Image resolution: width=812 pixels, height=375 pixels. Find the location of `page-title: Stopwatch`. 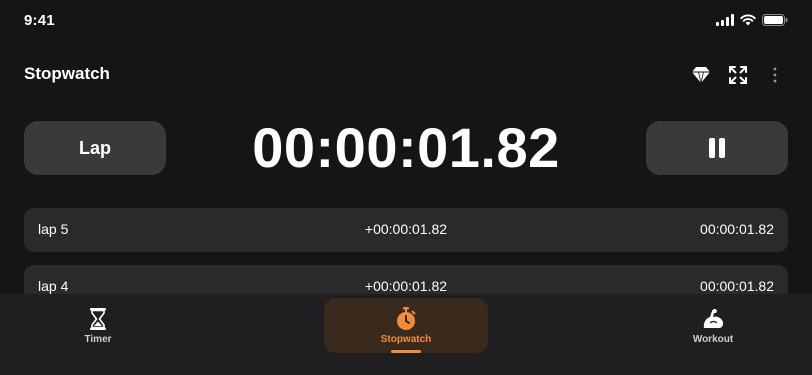

page-title: Stopwatch is located at coordinates (67, 73).